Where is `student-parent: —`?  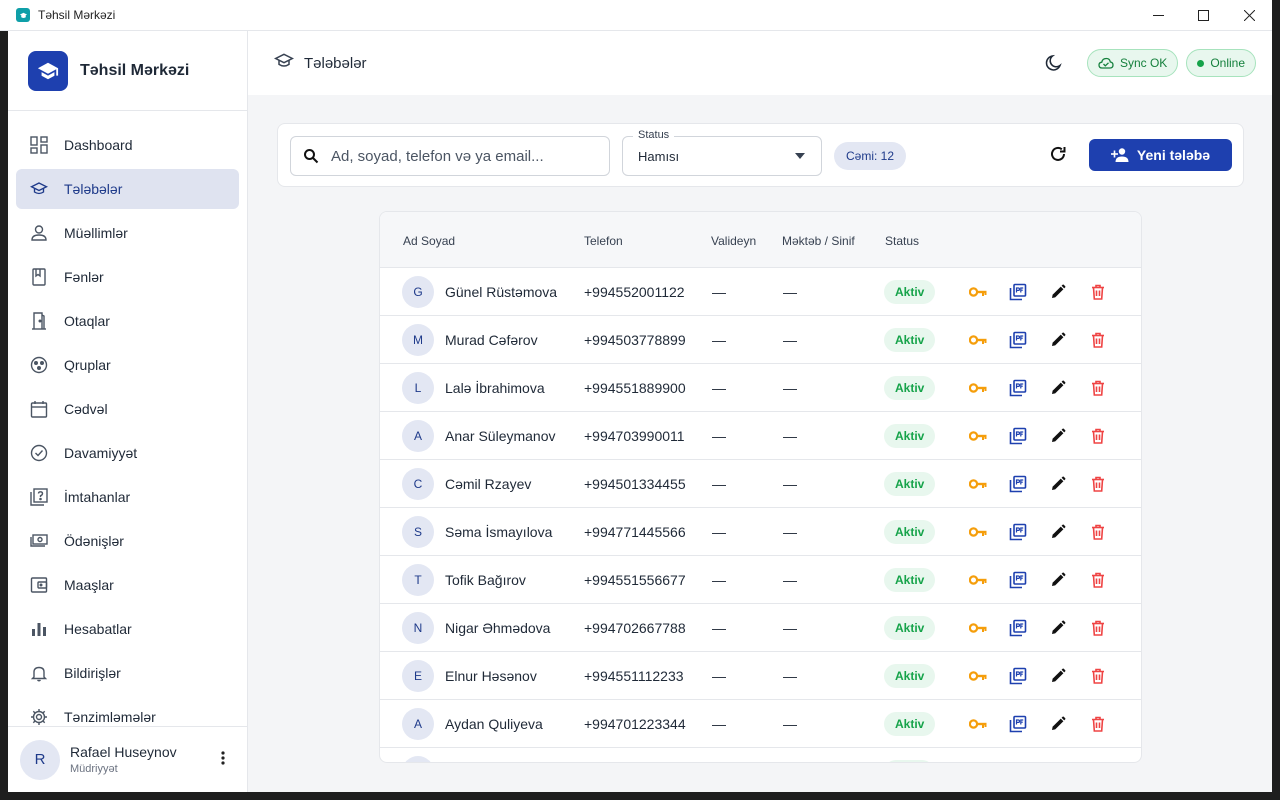
student-parent: — is located at coordinates (719, 292).